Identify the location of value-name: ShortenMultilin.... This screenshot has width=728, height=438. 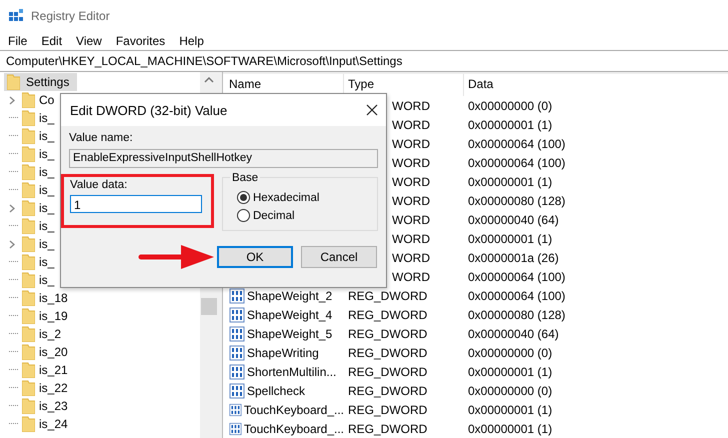
(291, 371).